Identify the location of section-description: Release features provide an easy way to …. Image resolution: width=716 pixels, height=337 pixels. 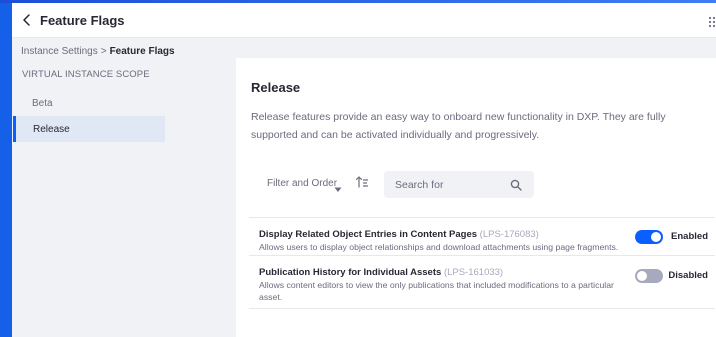
(458, 126).